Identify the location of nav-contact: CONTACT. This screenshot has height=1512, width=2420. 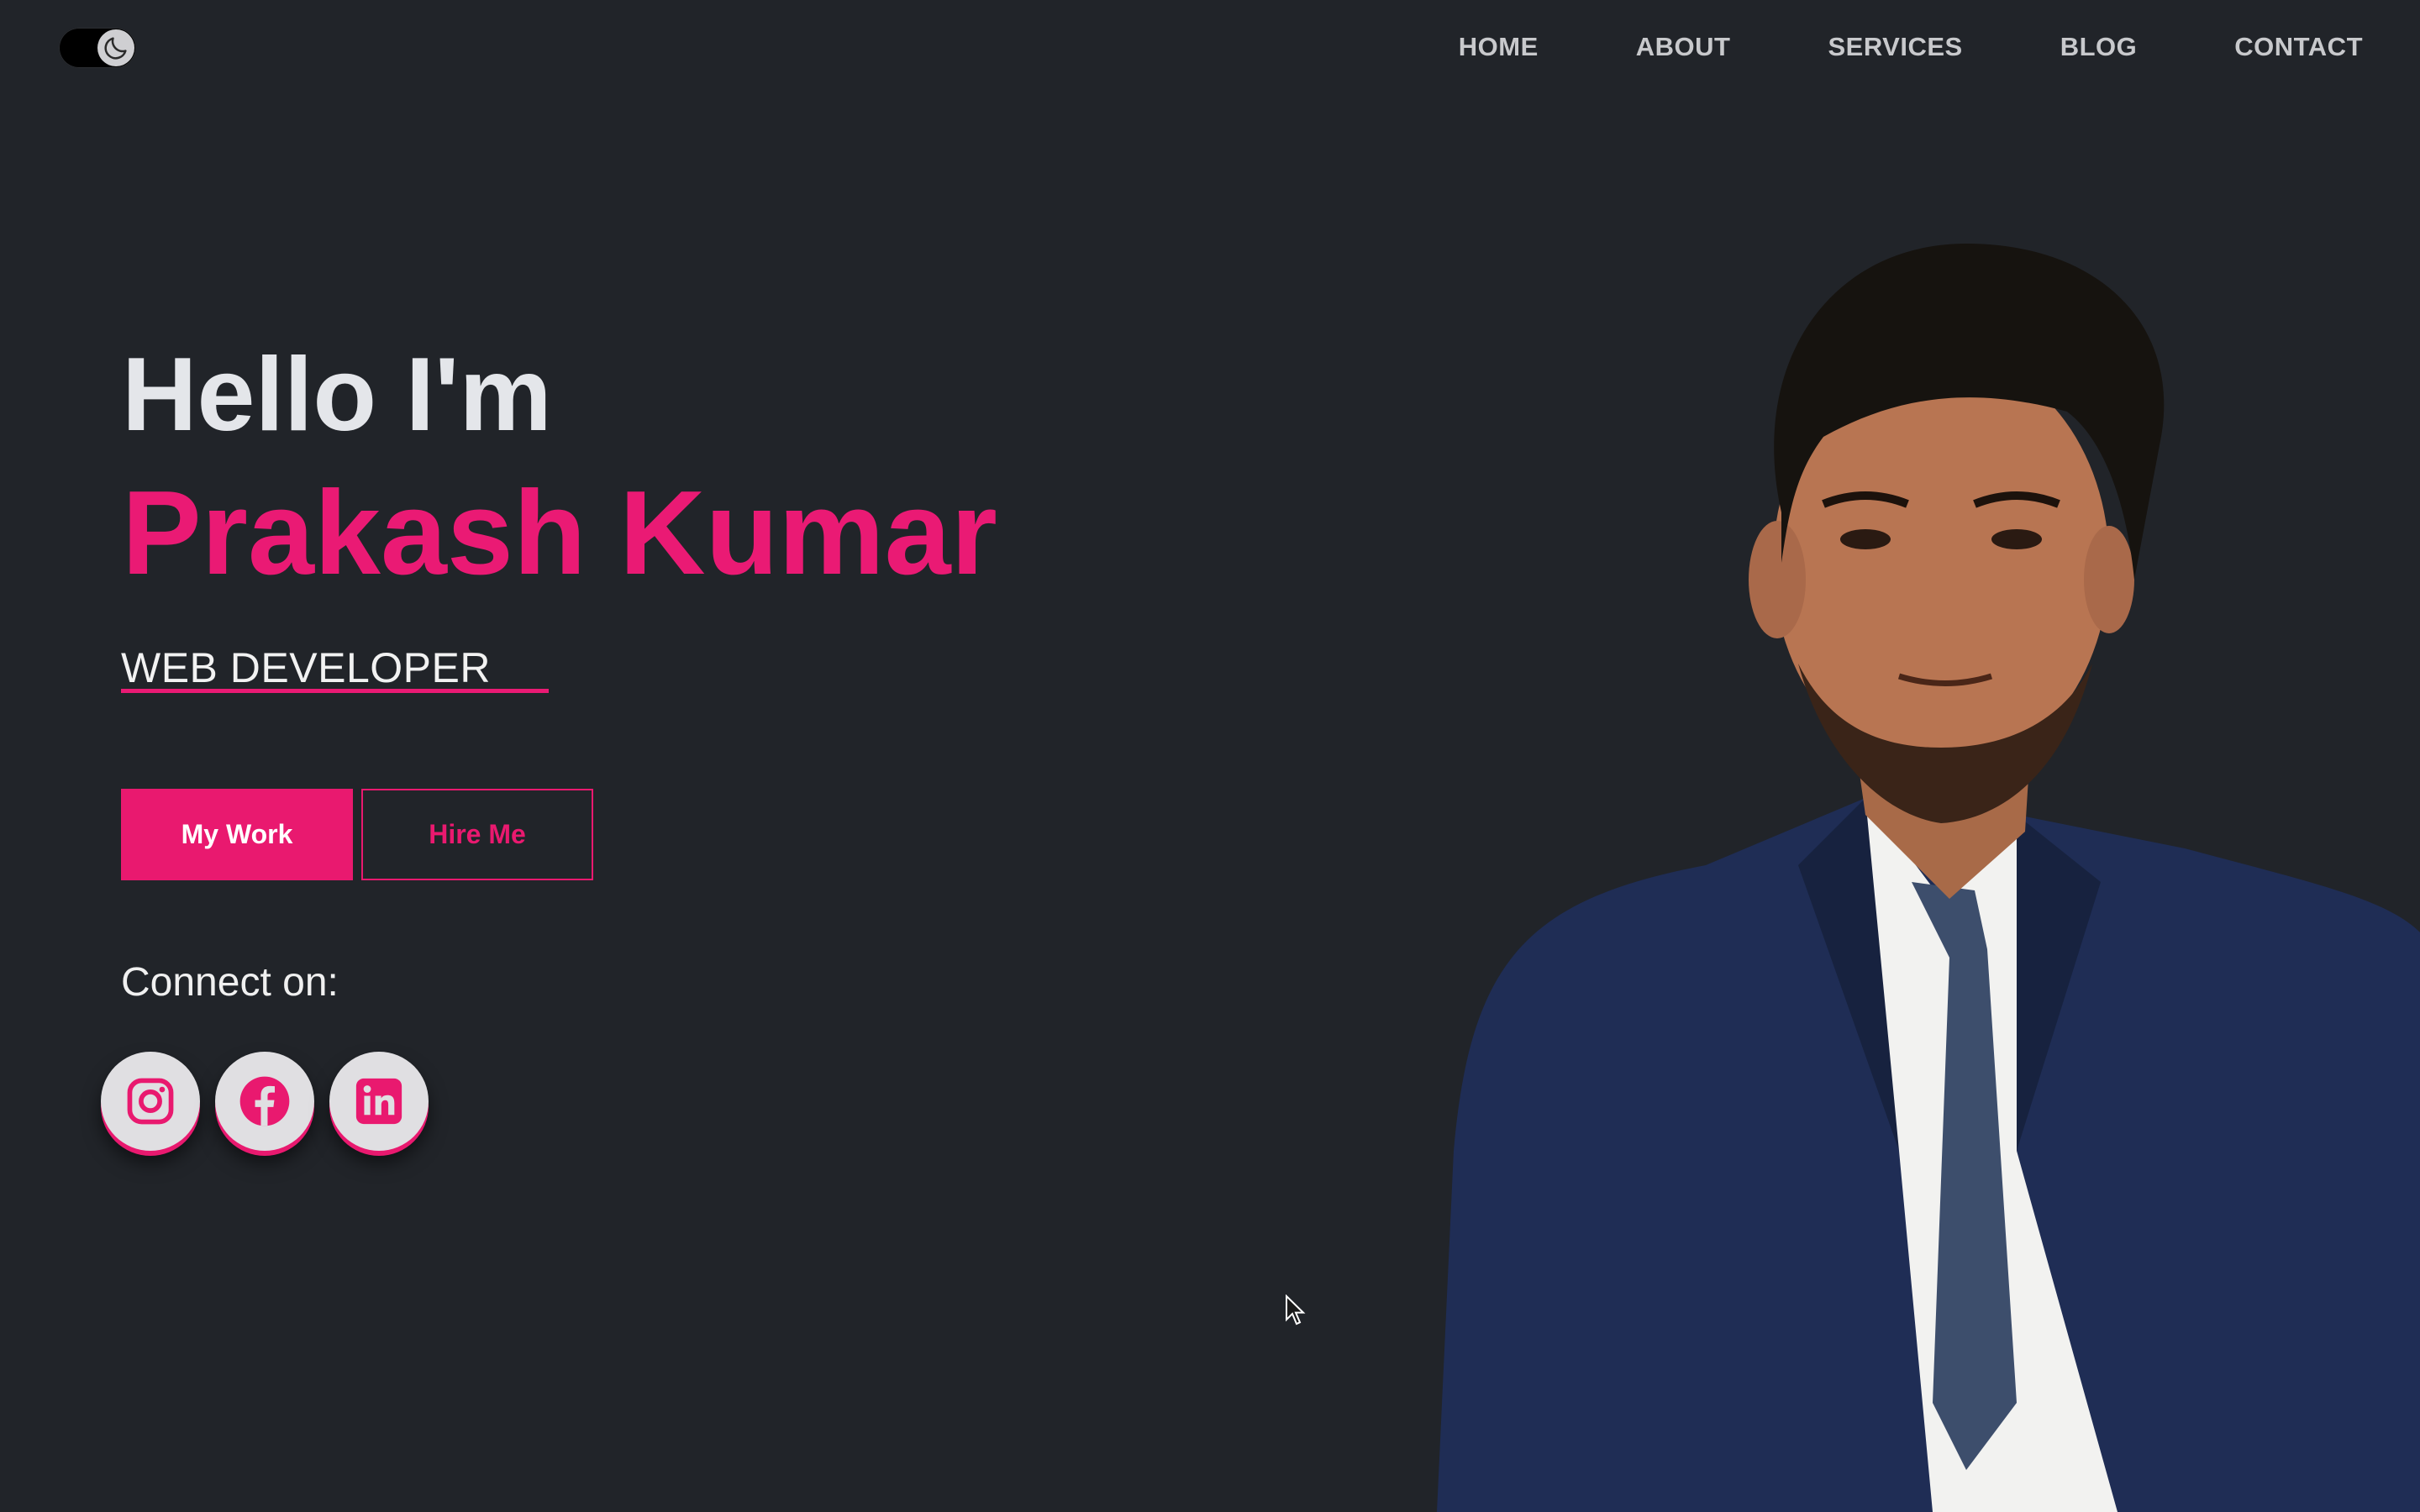
(2298, 47).